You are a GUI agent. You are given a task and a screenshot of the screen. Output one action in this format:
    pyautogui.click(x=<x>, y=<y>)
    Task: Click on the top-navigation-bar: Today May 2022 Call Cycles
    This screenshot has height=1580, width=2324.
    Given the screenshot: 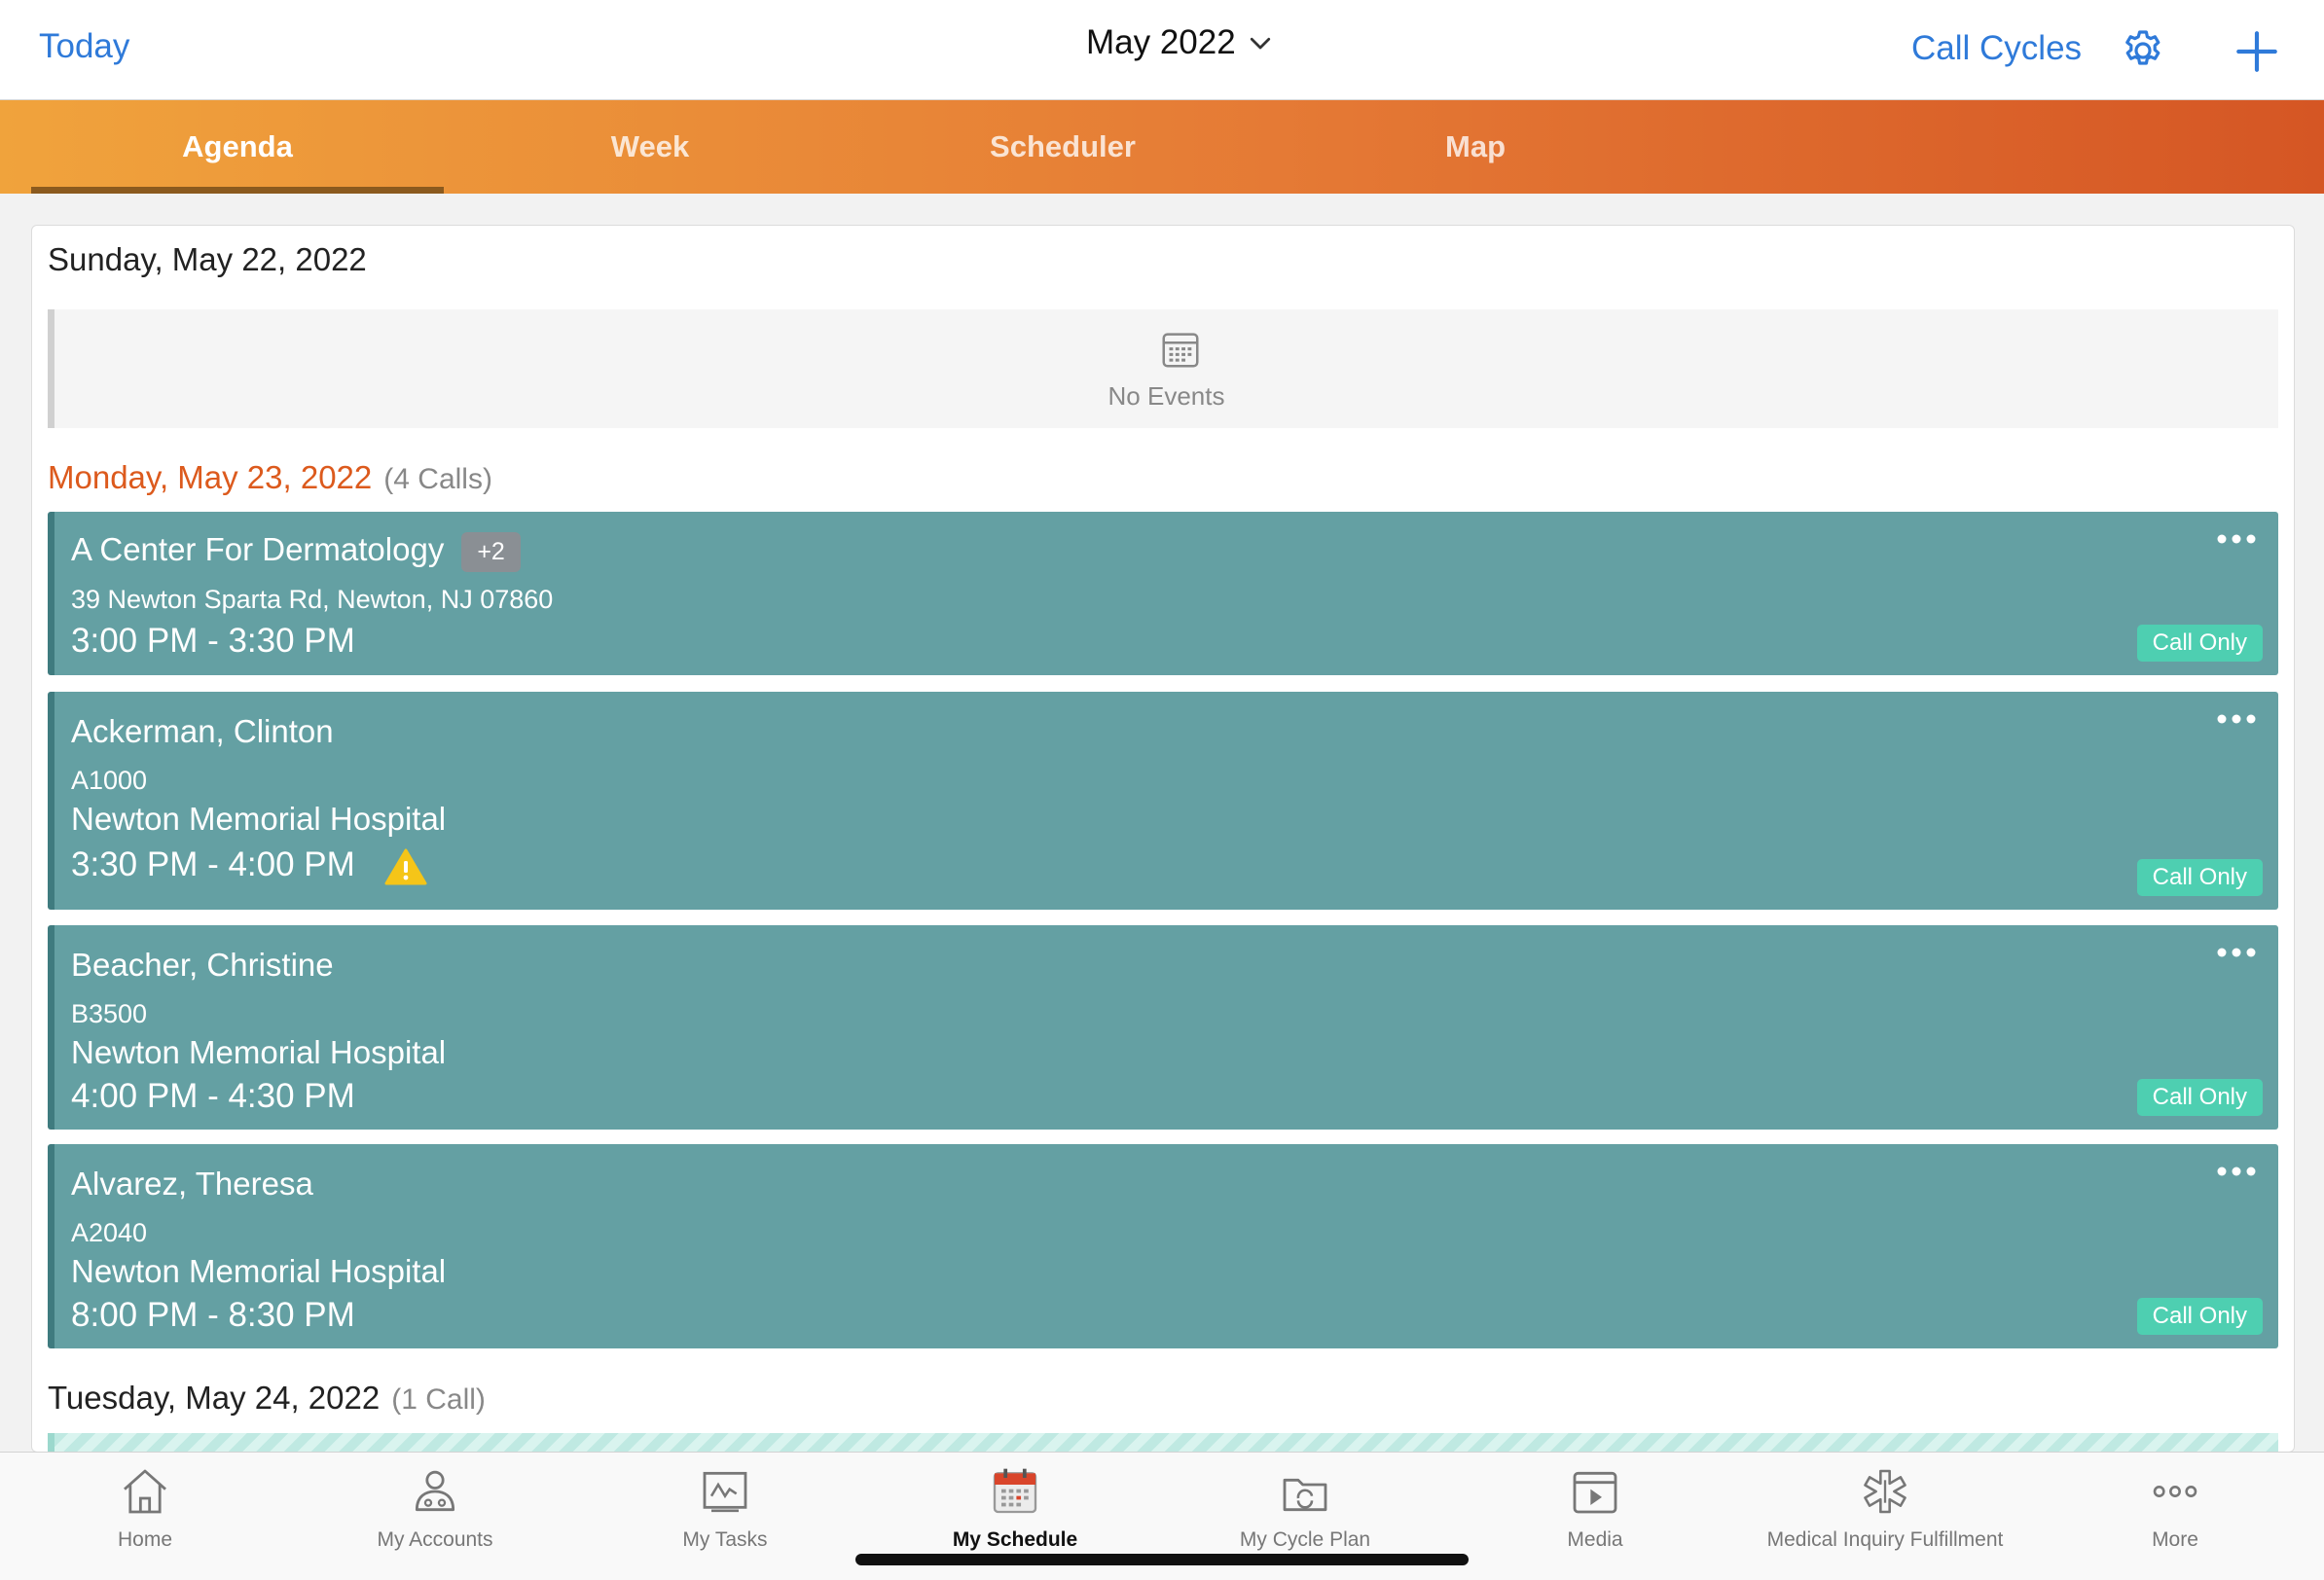 What is the action you would take?
    pyautogui.click(x=1162, y=50)
    